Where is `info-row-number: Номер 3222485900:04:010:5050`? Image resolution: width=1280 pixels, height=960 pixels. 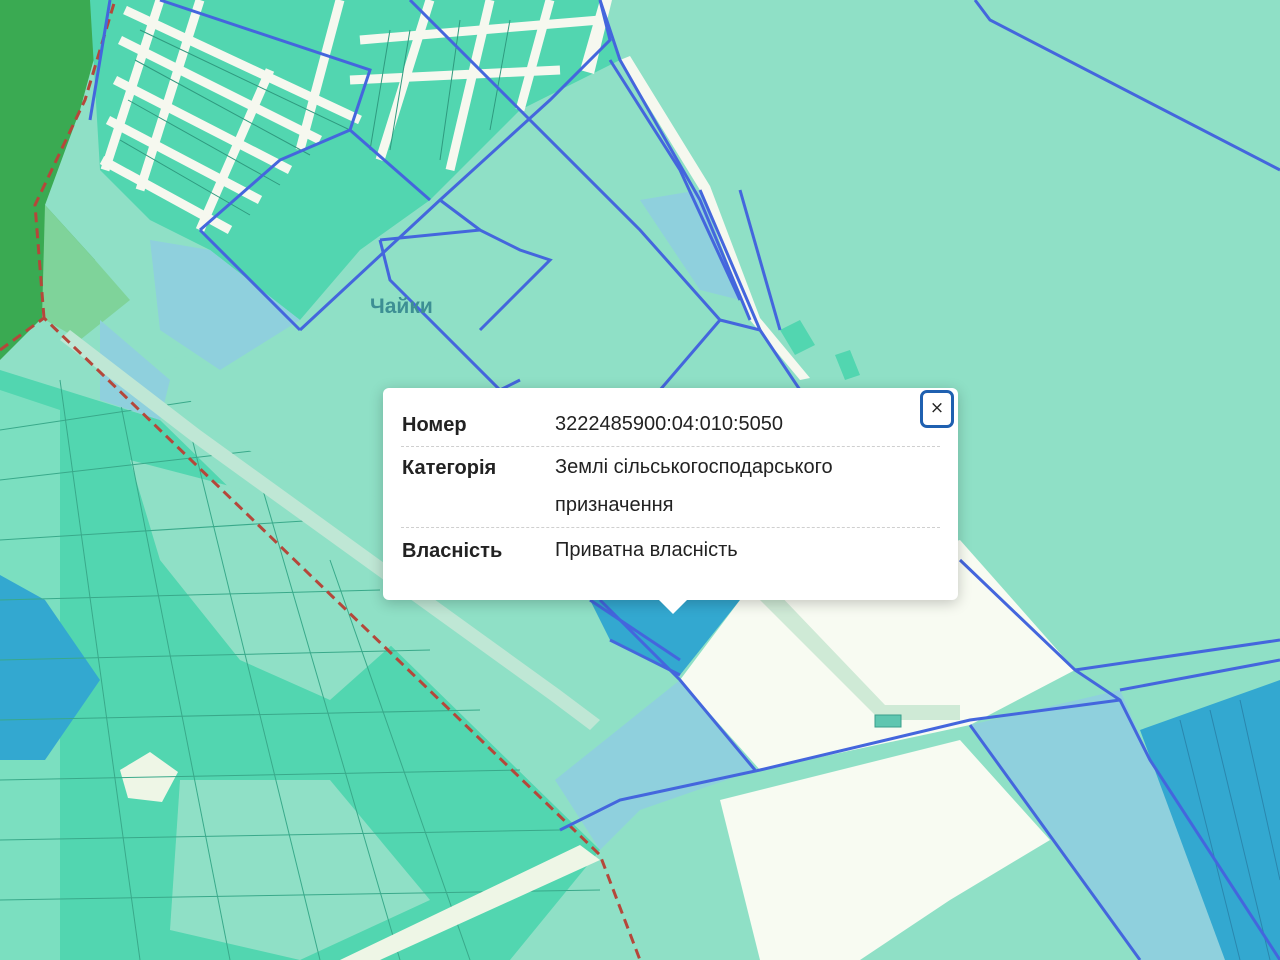 info-row-number: Номер 3222485900:04:010:5050 is located at coordinates (670, 427).